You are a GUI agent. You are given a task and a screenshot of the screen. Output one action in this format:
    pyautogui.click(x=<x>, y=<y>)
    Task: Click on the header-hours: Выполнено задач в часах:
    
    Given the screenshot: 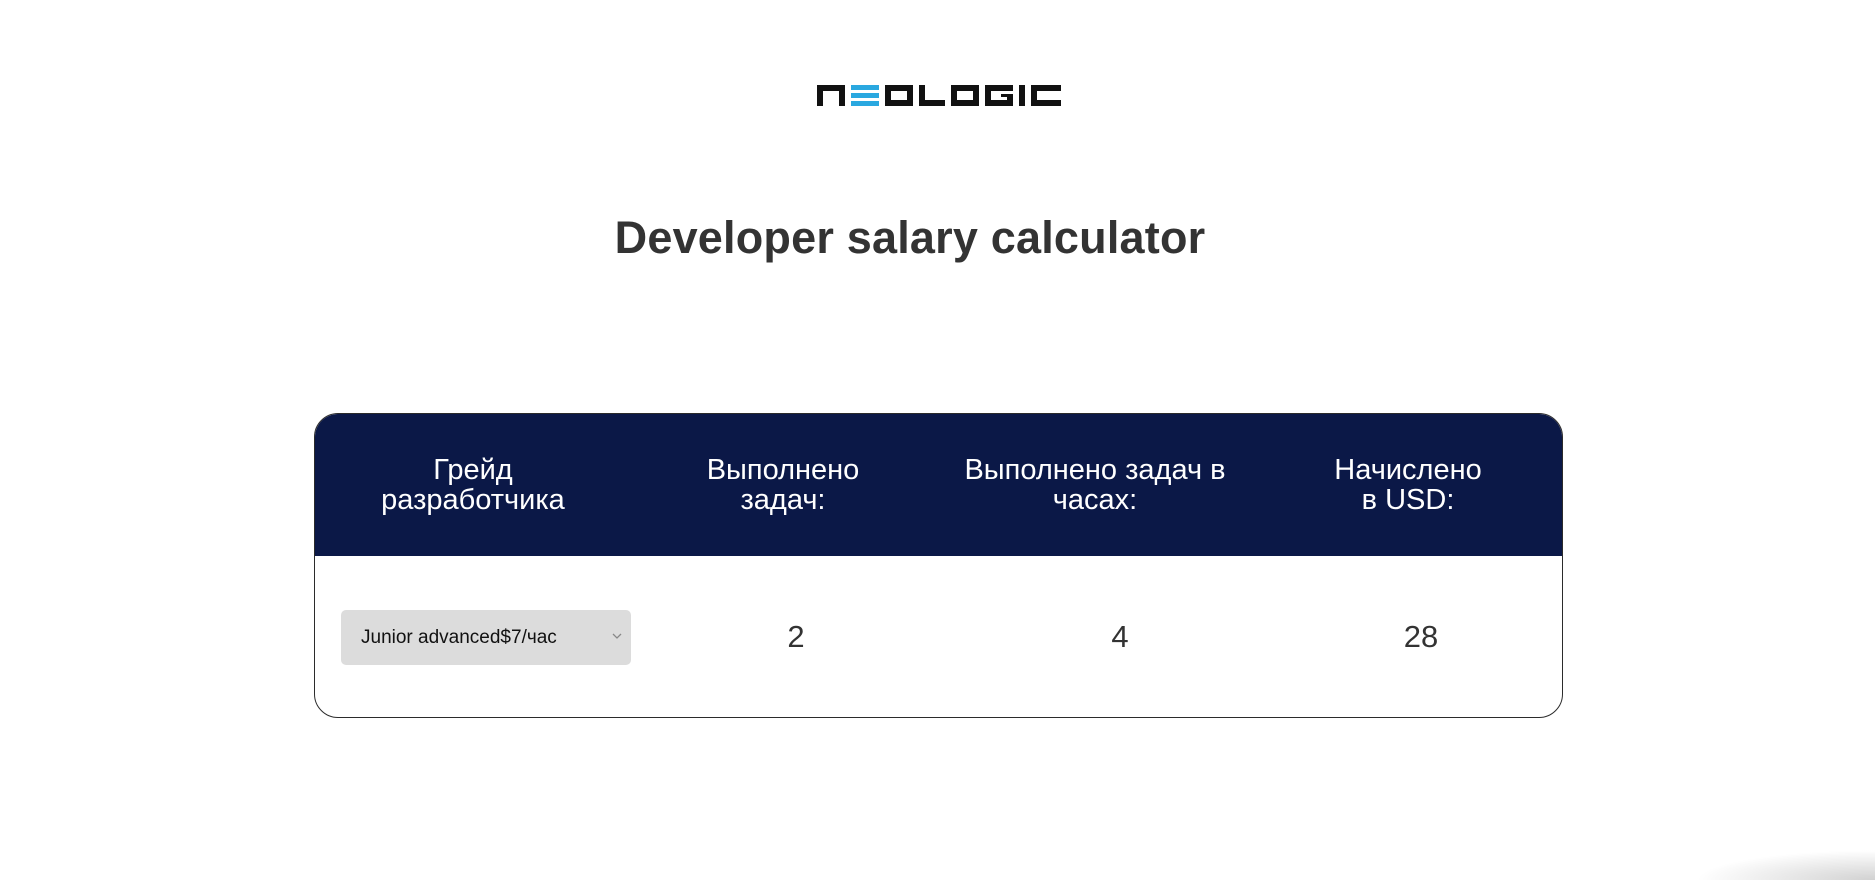 What is the action you would take?
    pyautogui.click(x=1095, y=485)
    